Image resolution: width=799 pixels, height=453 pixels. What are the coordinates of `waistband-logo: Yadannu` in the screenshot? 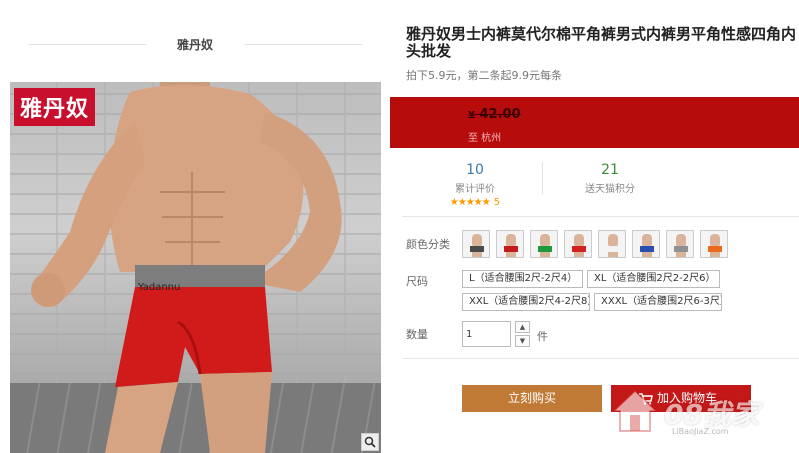 It's located at (159, 287).